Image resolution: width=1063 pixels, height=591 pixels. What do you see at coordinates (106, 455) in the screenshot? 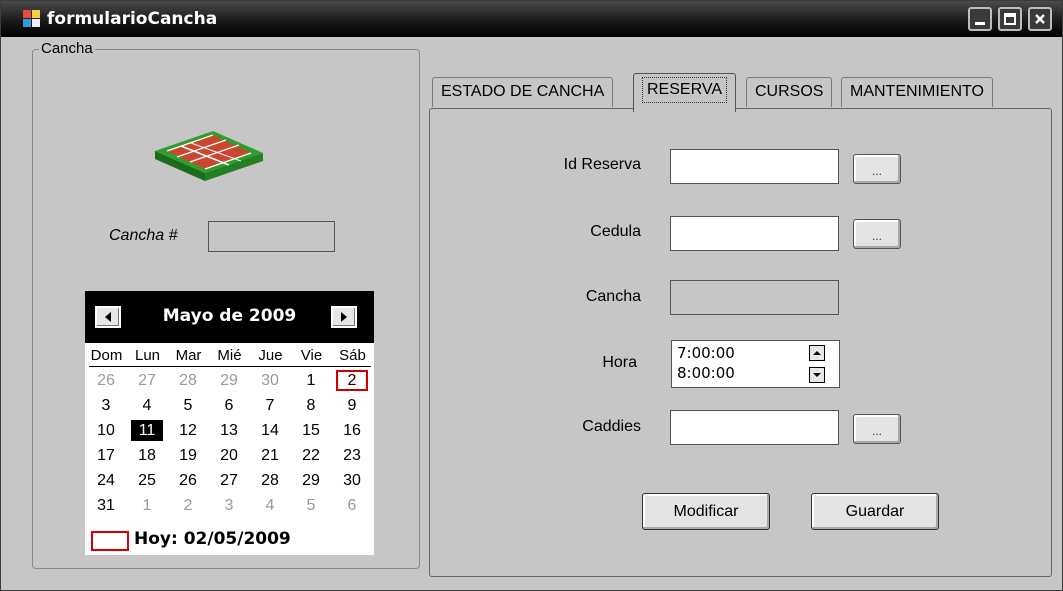
I see `calendar-day: 17` at bounding box center [106, 455].